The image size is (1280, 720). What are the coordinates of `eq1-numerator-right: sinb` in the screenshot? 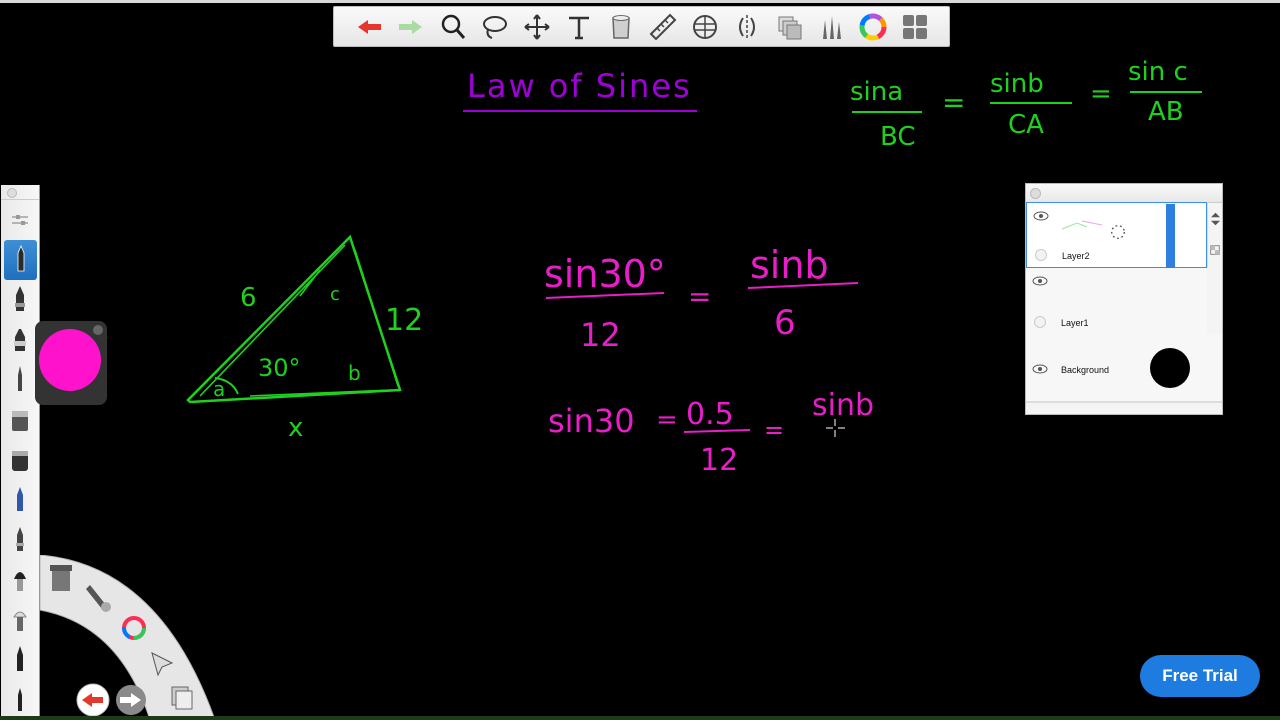 It's located at (789, 265).